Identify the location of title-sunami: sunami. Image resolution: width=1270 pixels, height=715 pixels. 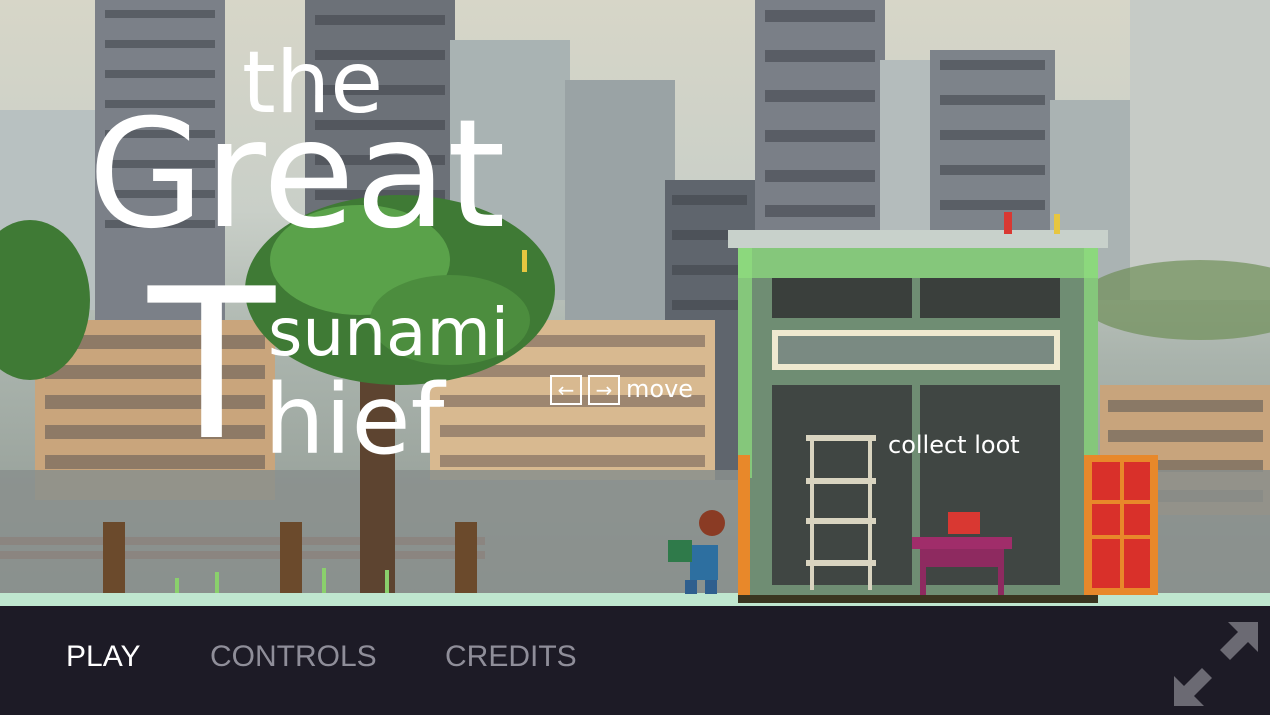
(389, 332).